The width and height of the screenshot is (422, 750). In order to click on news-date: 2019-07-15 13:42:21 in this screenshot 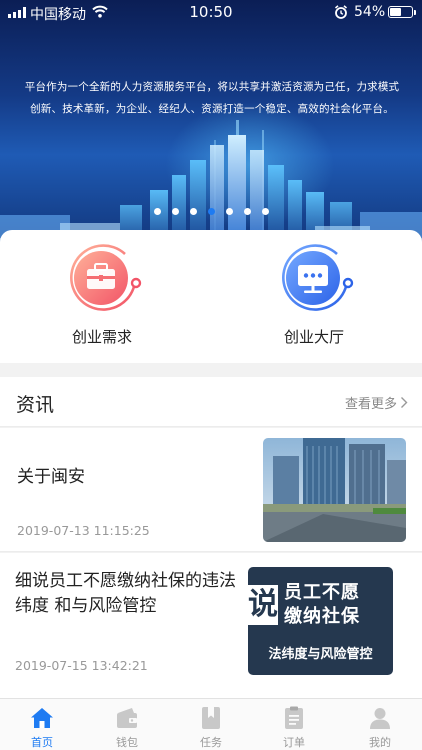, I will do `click(81, 665)`.